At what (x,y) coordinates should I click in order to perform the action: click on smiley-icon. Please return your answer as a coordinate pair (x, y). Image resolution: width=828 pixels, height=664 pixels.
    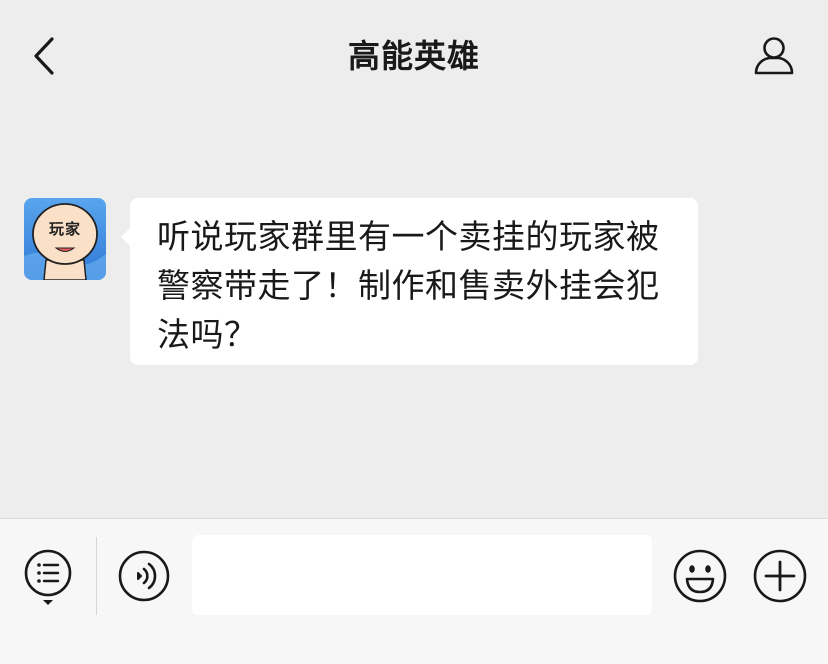
    Looking at the image, I should click on (700, 576).